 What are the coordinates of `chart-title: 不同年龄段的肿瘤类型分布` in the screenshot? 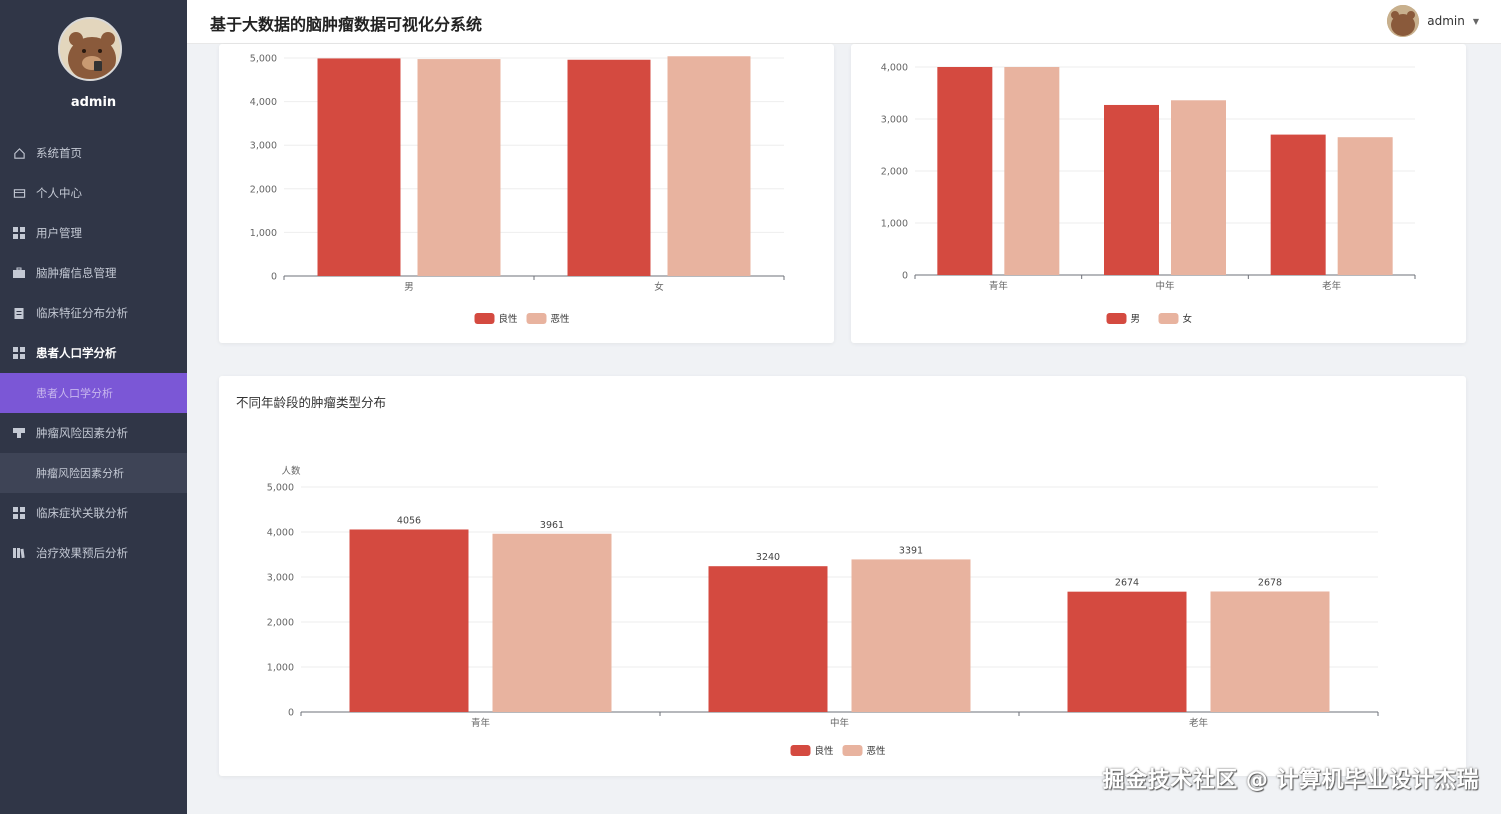 It's located at (311, 402).